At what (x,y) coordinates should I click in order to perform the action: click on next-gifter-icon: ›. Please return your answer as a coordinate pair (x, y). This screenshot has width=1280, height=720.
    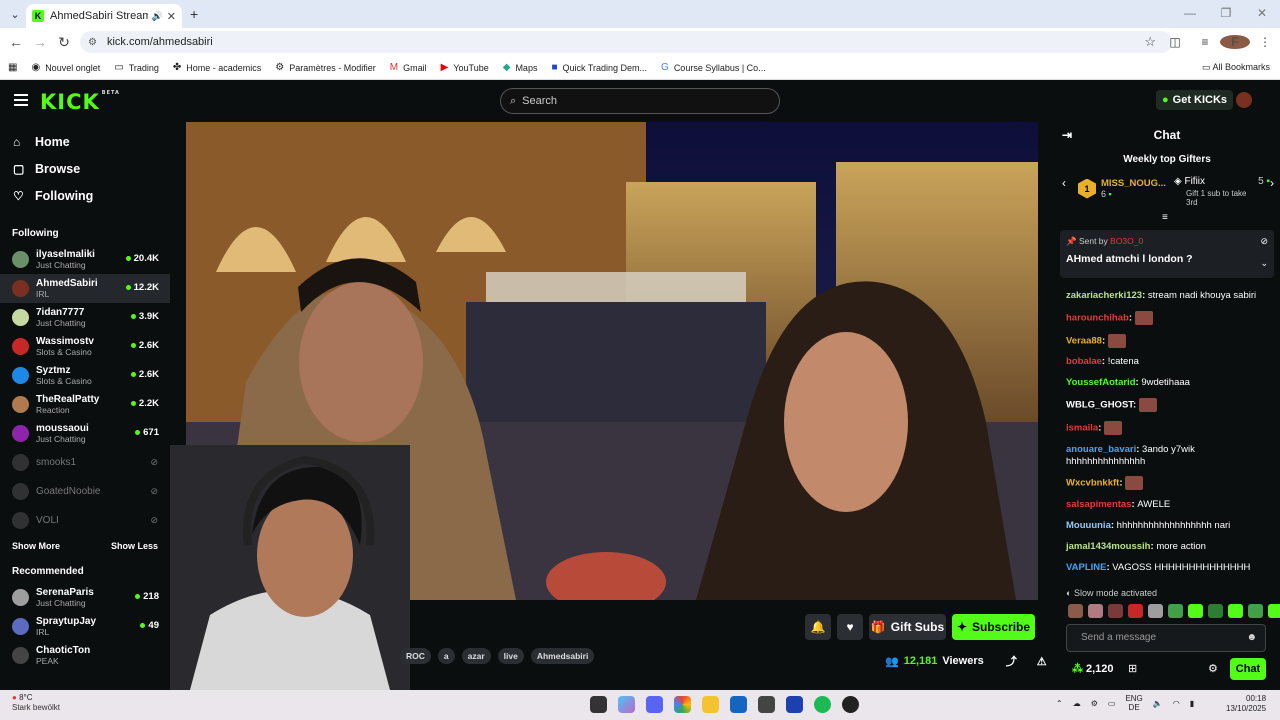
    Looking at the image, I should click on (1272, 183).